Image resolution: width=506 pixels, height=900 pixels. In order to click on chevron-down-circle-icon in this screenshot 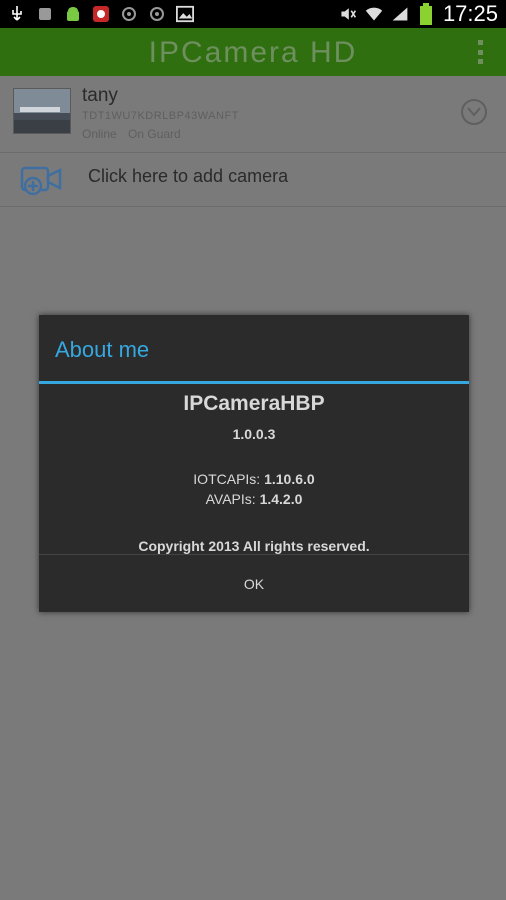, I will do `click(474, 112)`.